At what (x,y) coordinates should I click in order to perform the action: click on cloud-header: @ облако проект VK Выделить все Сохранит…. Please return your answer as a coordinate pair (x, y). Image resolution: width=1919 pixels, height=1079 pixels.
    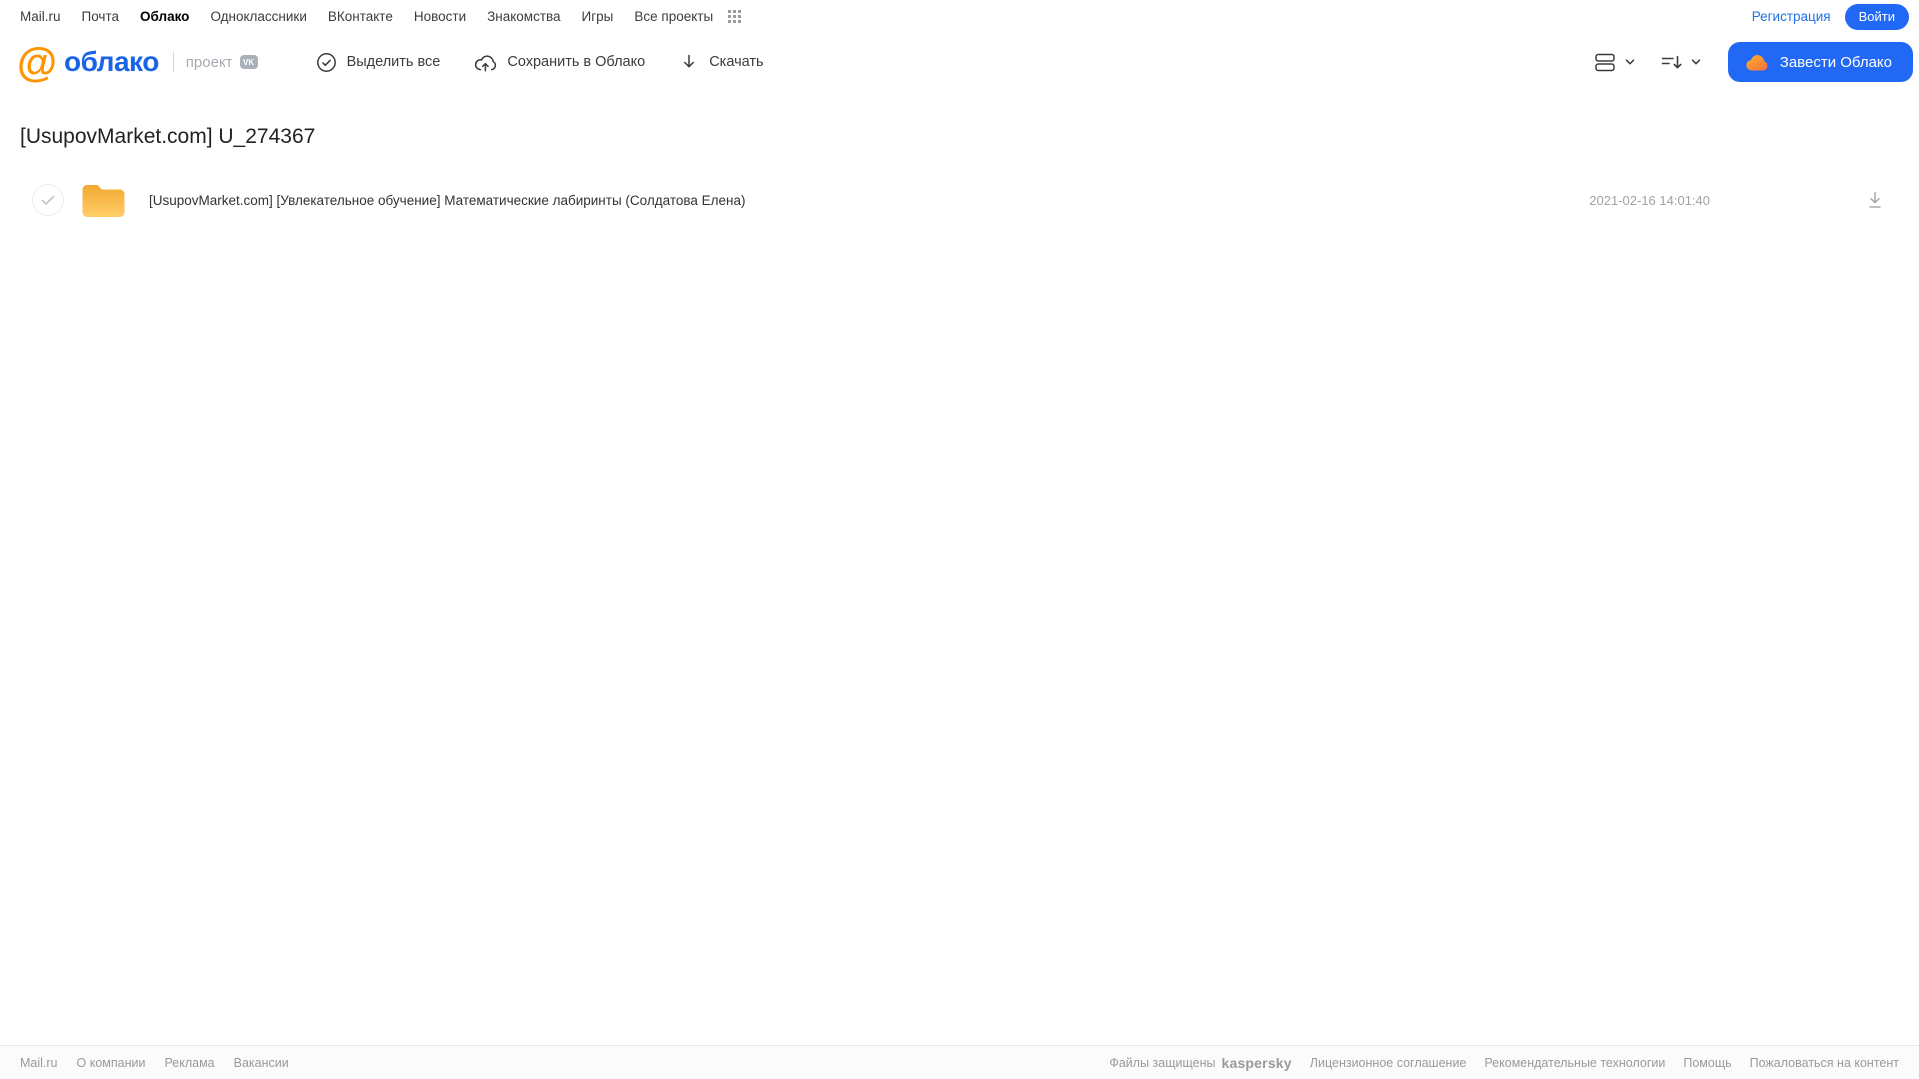
    Looking at the image, I should click on (959, 62).